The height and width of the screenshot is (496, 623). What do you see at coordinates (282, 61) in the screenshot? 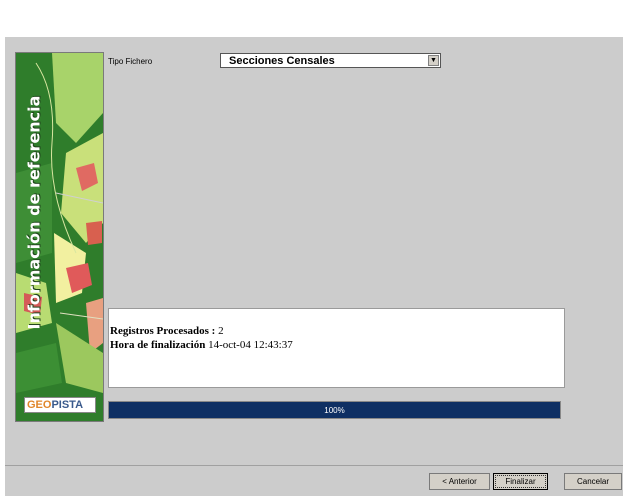
I see `tipo-fichero-value: Secciones Censales` at bounding box center [282, 61].